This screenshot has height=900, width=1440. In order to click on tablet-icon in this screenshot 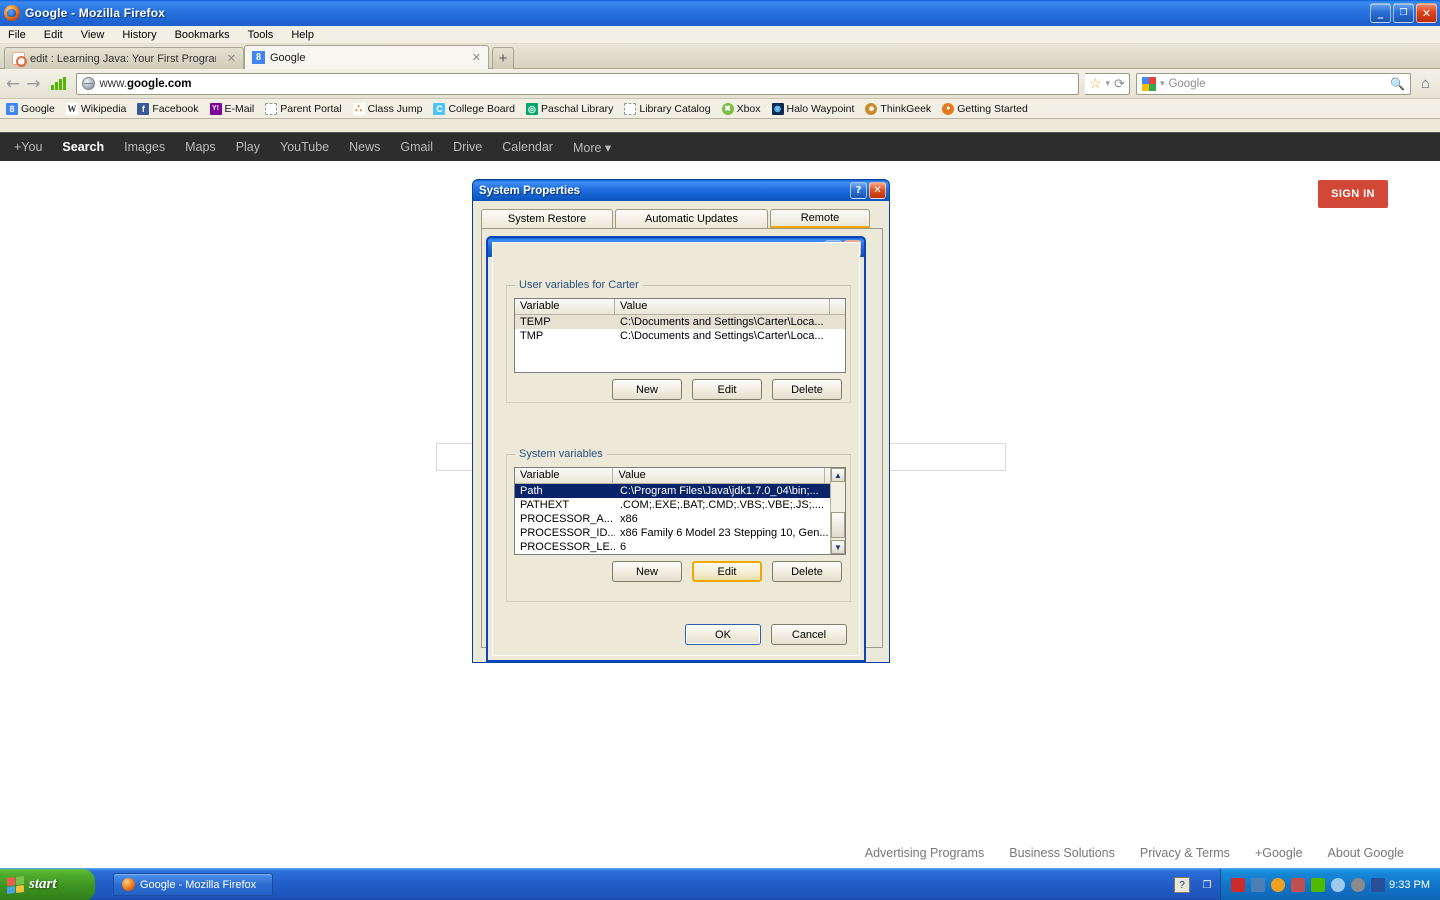, I will do `click(1378, 885)`.